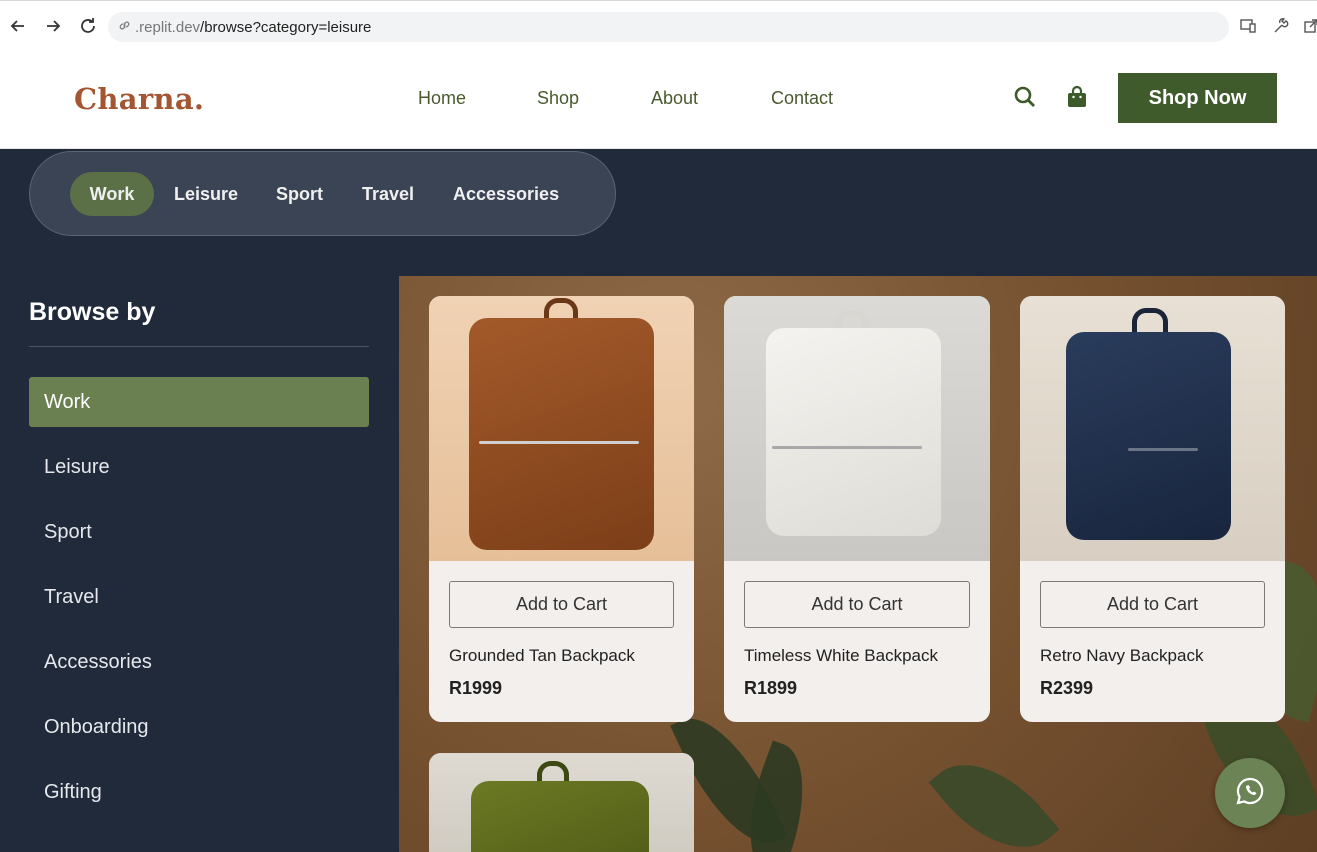  Describe the element at coordinates (388, 194) in the screenshot. I see `pill-travel: Travel` at that location.